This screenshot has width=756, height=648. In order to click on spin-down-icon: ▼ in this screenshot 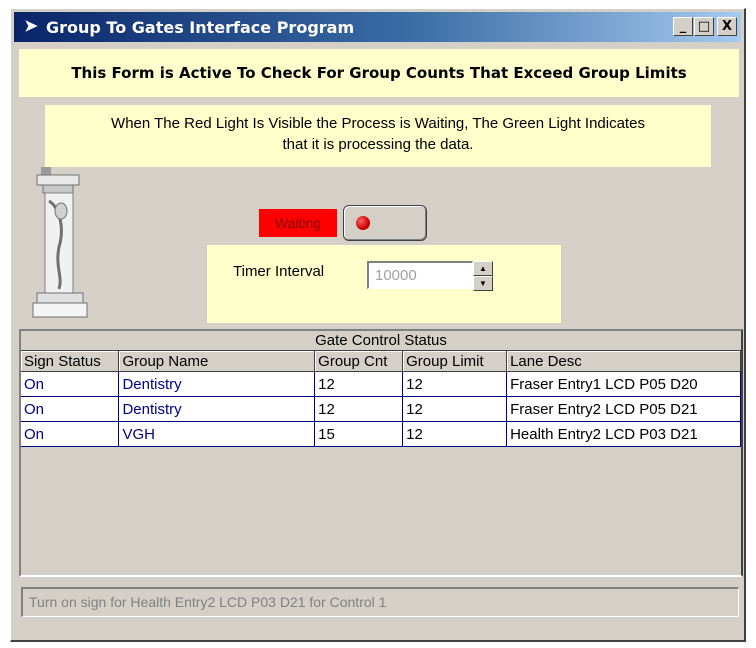, I will do `click(483, 283)`.